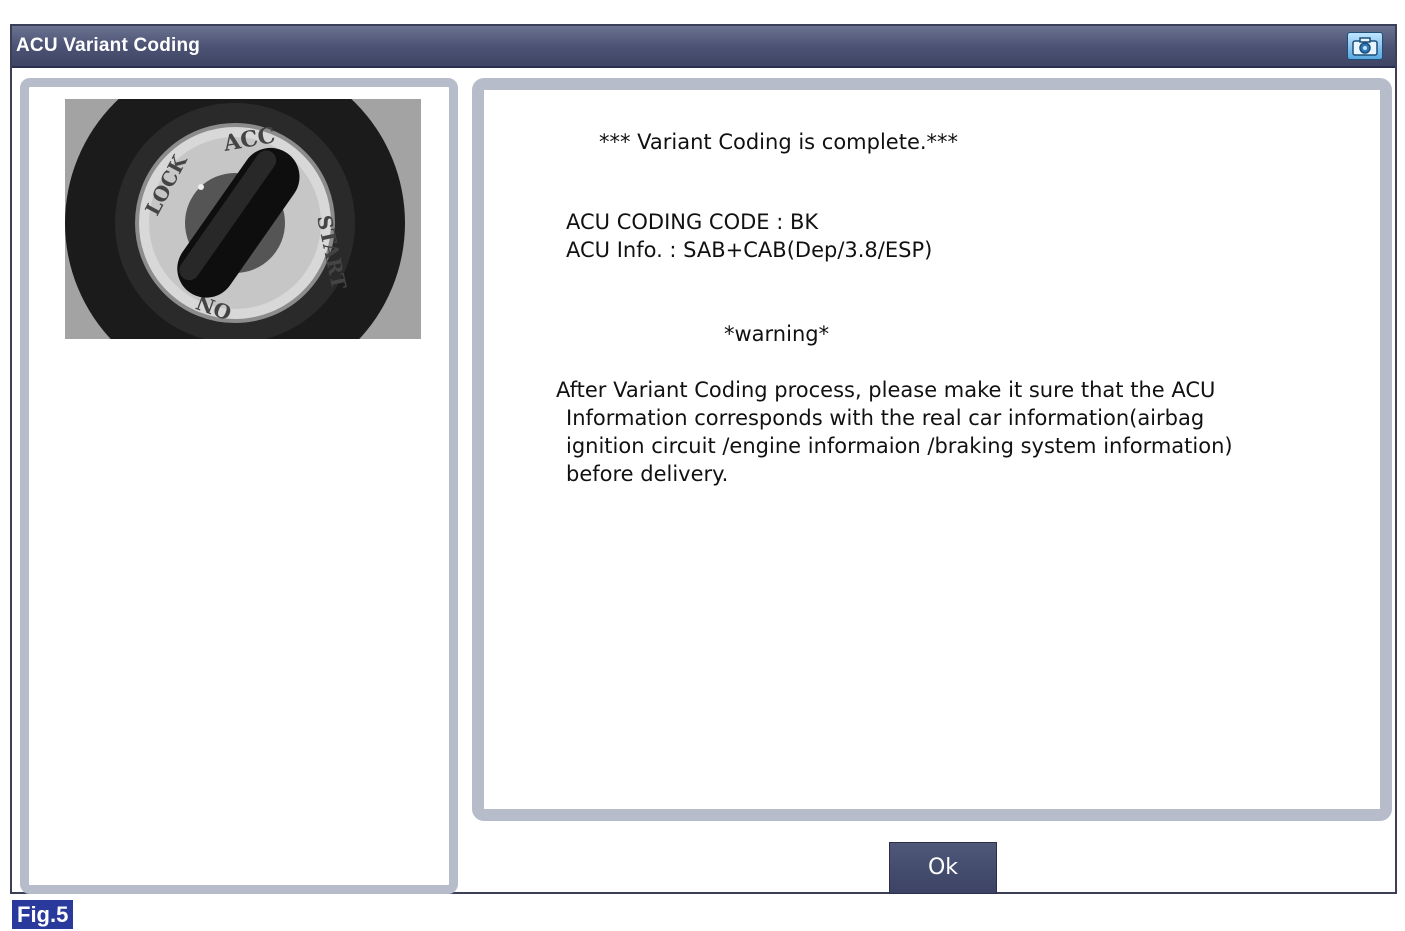 This screenshot has width=1405, height=931. I want to click on ignition-switch-photo: LOCK ACC START ON, so click(243, 219).